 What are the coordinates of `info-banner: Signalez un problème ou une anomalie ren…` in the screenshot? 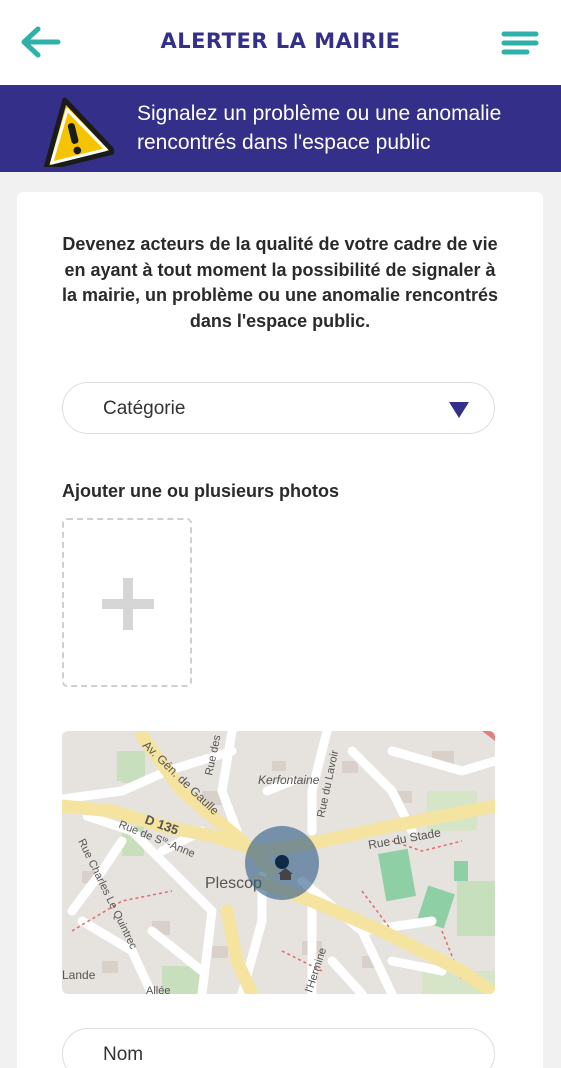 It's located at (280, 128).